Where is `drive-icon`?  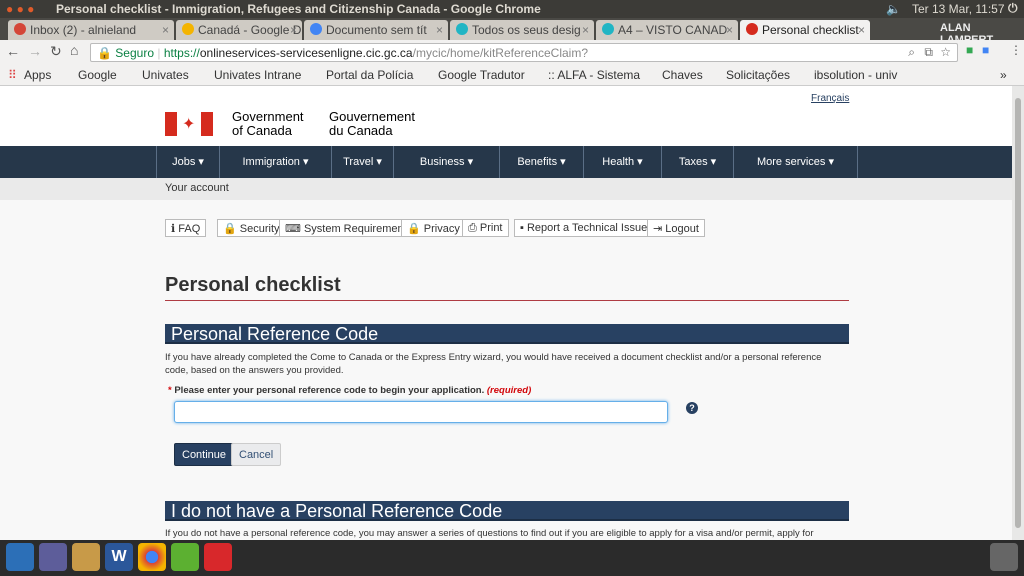
drive-icon is located at coordinates (188, 29).